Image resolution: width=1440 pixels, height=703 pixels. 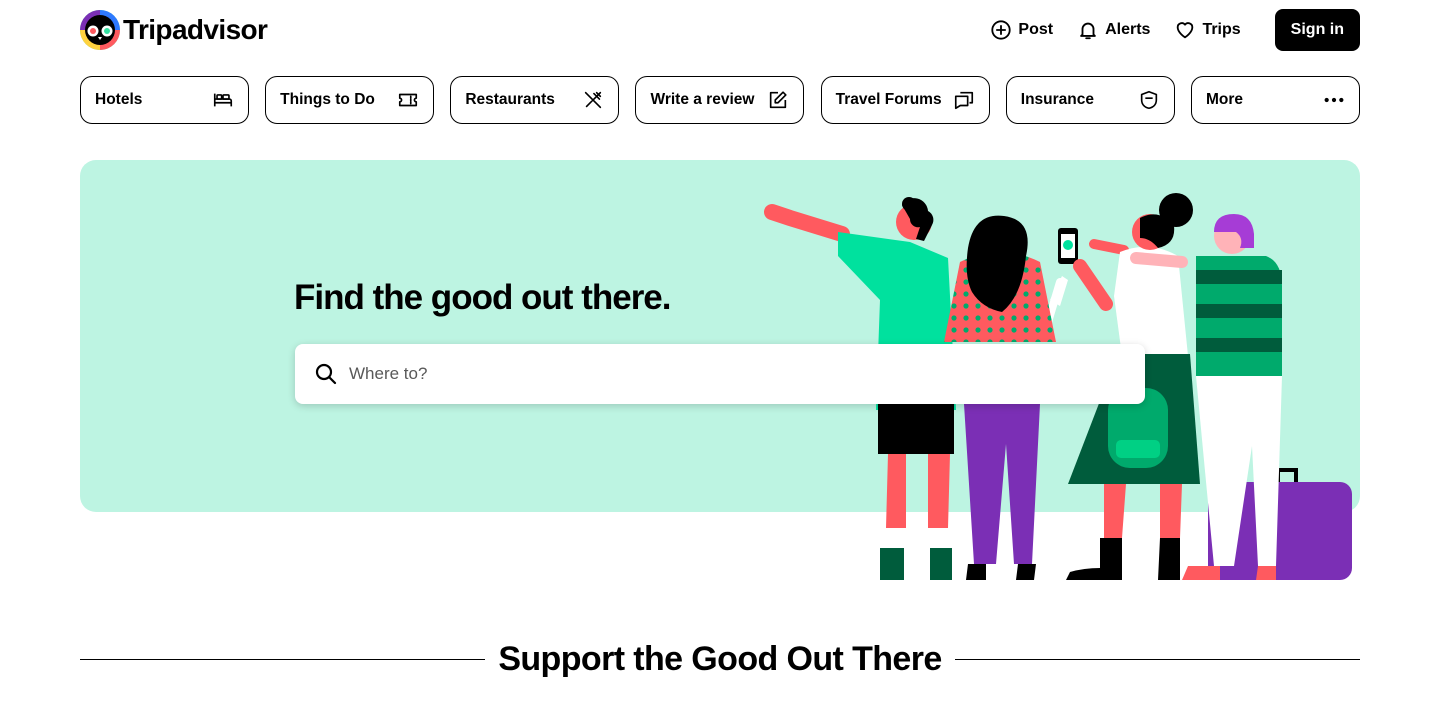 What do you see at coordinates (1001, 30) in the screenshot?
I see `plus-circle-icon` at bounding box center [1001, 30].